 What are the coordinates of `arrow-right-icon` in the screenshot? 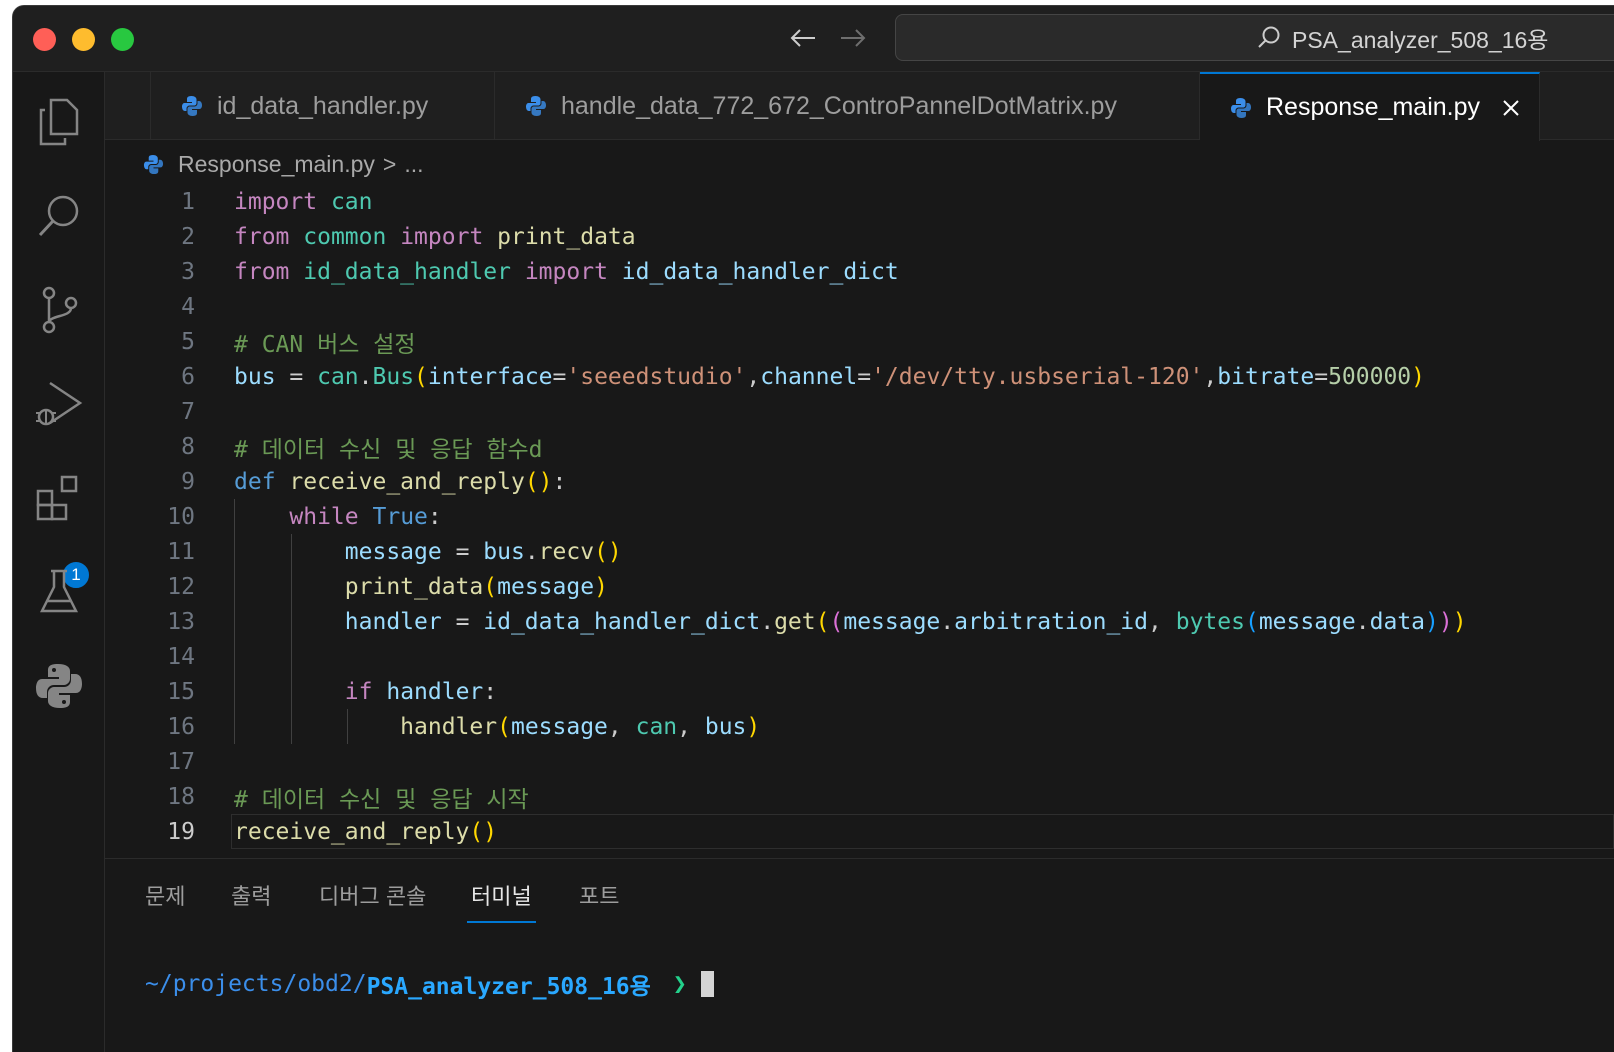 It's located at (853, 38).